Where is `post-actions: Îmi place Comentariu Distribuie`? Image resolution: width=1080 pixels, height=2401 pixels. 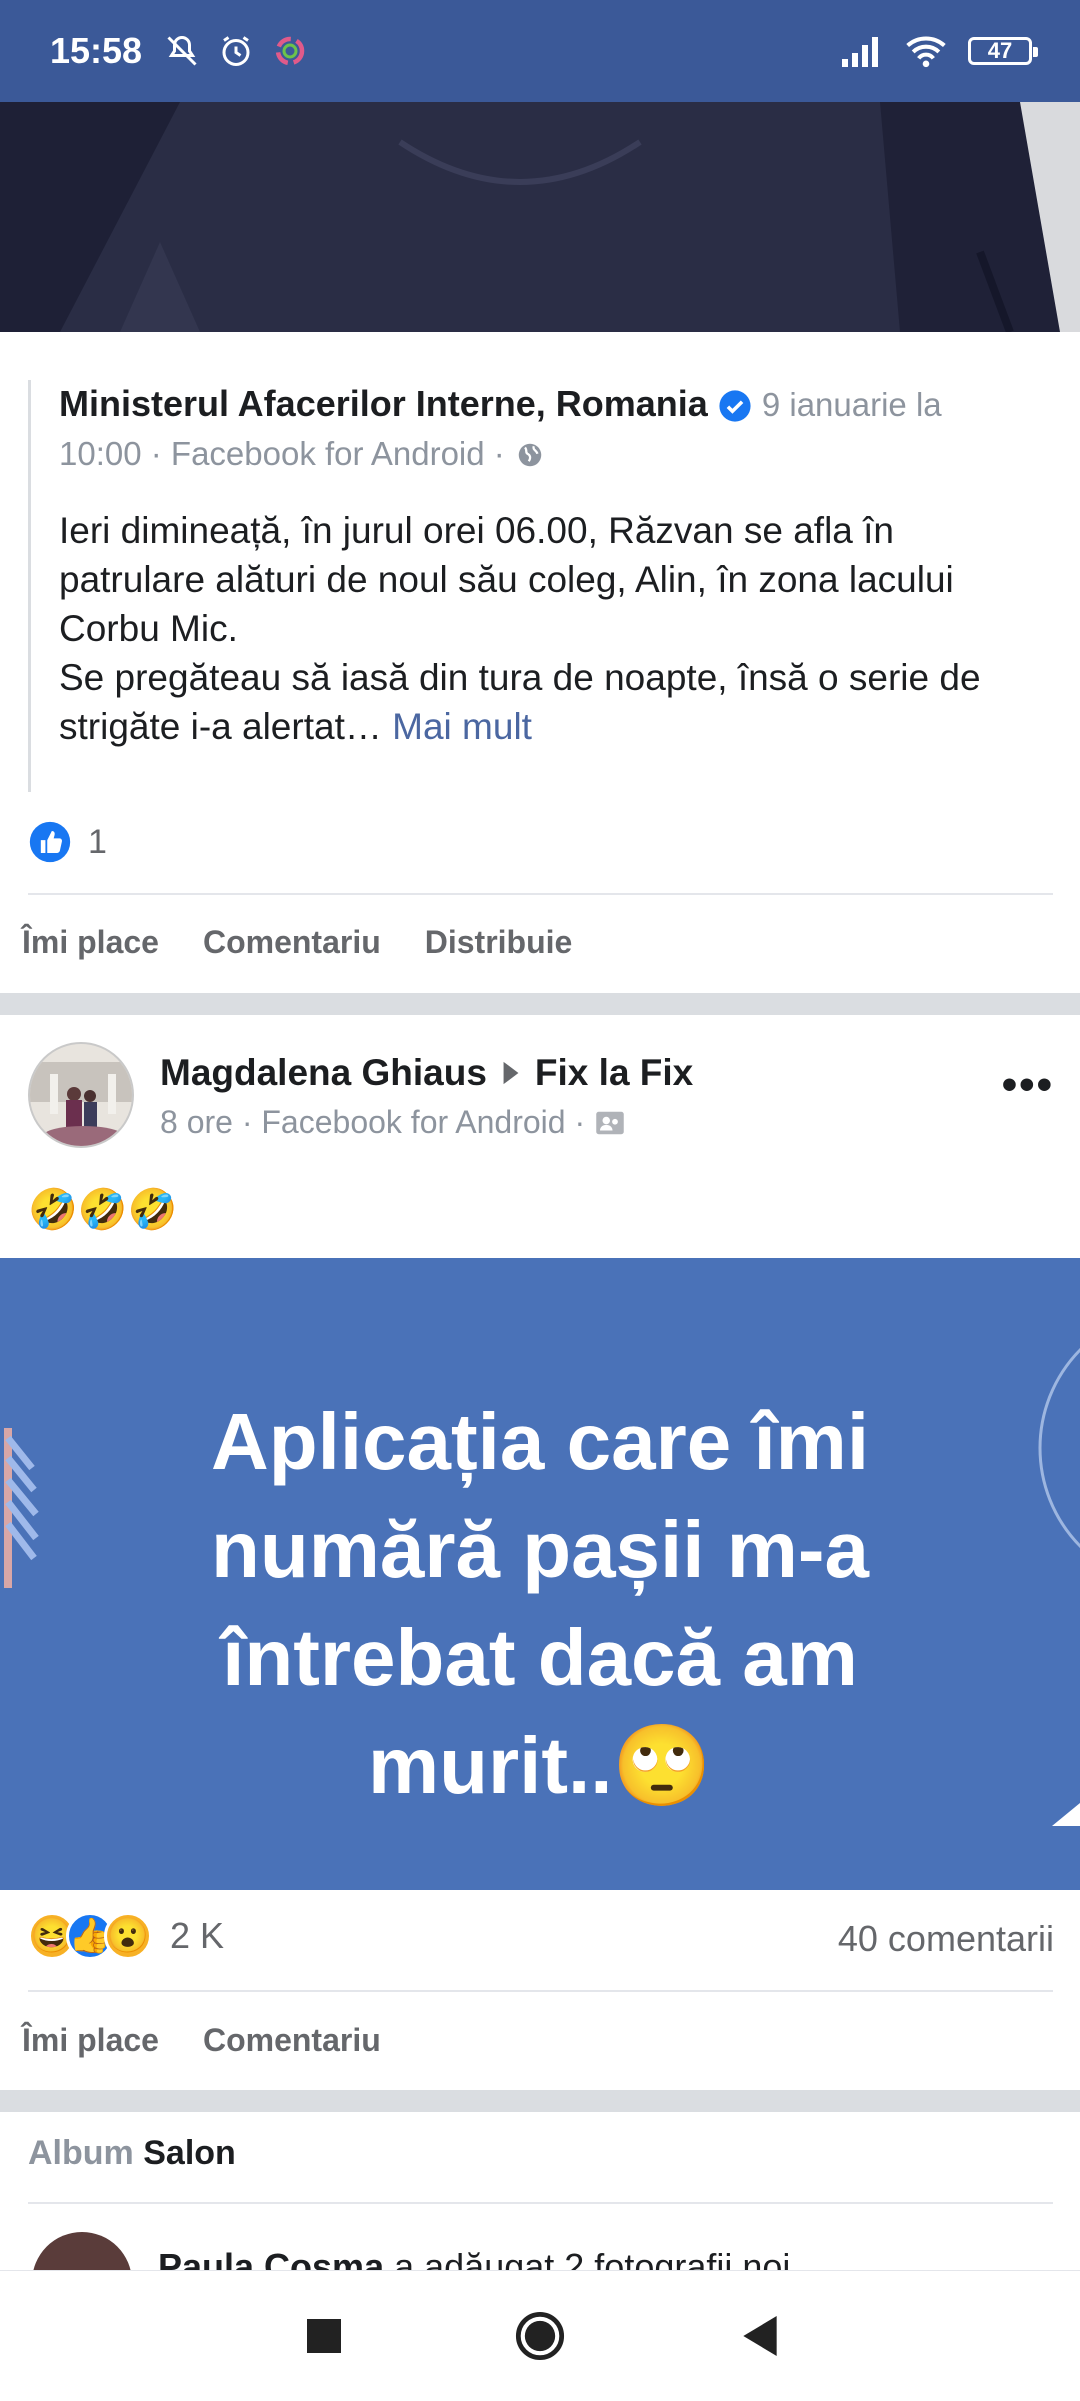
post-actions: Îmi place Comentariu Distribuie is located at coordinates (297, 942).